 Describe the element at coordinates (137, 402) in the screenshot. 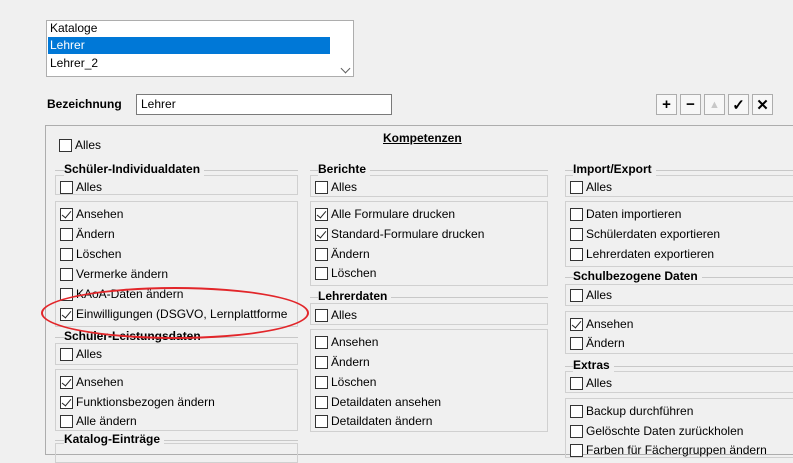

I see `schueler-leistung-funktionsbezogen: Funktionsbezogen ändern` at that location.